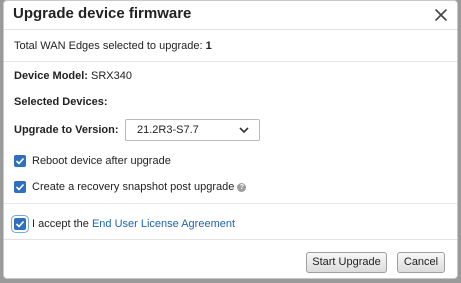  What do you see at coordinates (346, 262) in the screenshot?
I see `start-upgrade-button: Start Upgrade` at bounding box center [346, 262].